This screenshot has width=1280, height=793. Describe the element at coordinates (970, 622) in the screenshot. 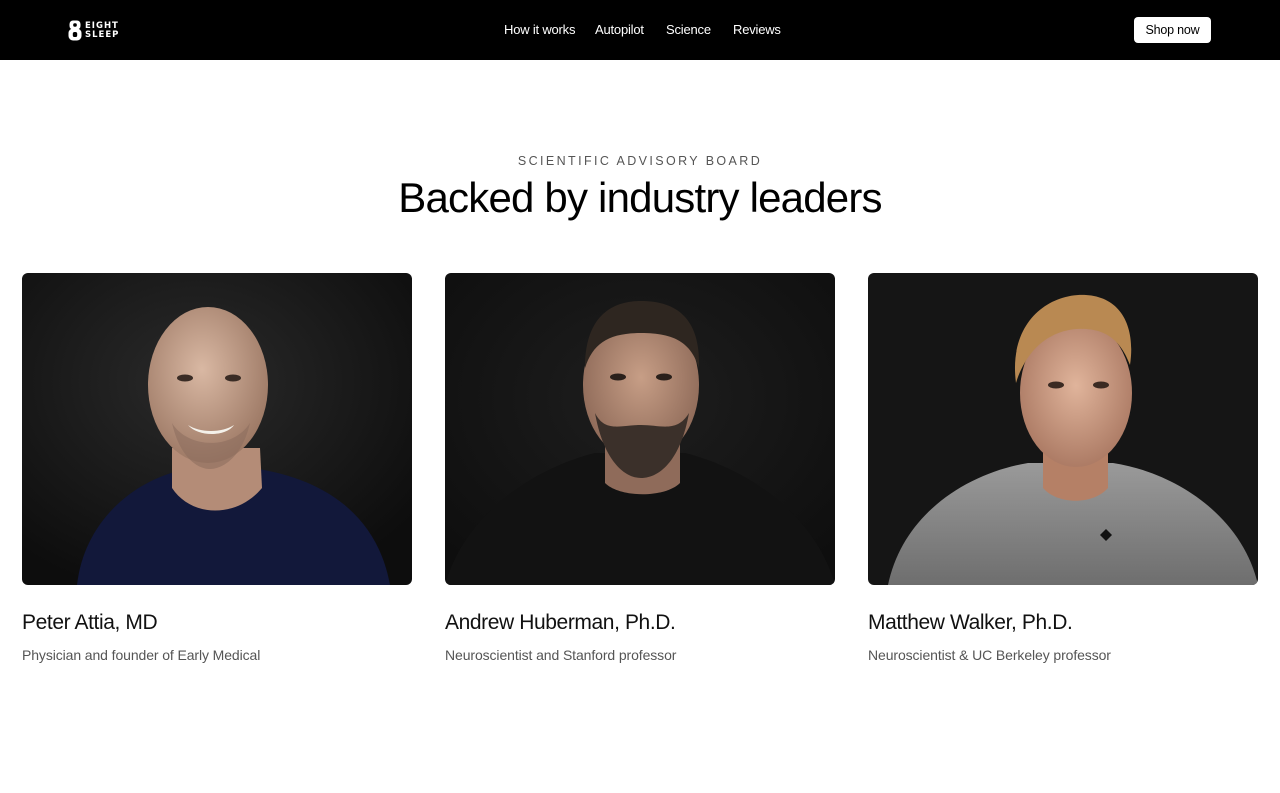

I see `advisor-name: Matthew Walker, Ph.D.` at that location.